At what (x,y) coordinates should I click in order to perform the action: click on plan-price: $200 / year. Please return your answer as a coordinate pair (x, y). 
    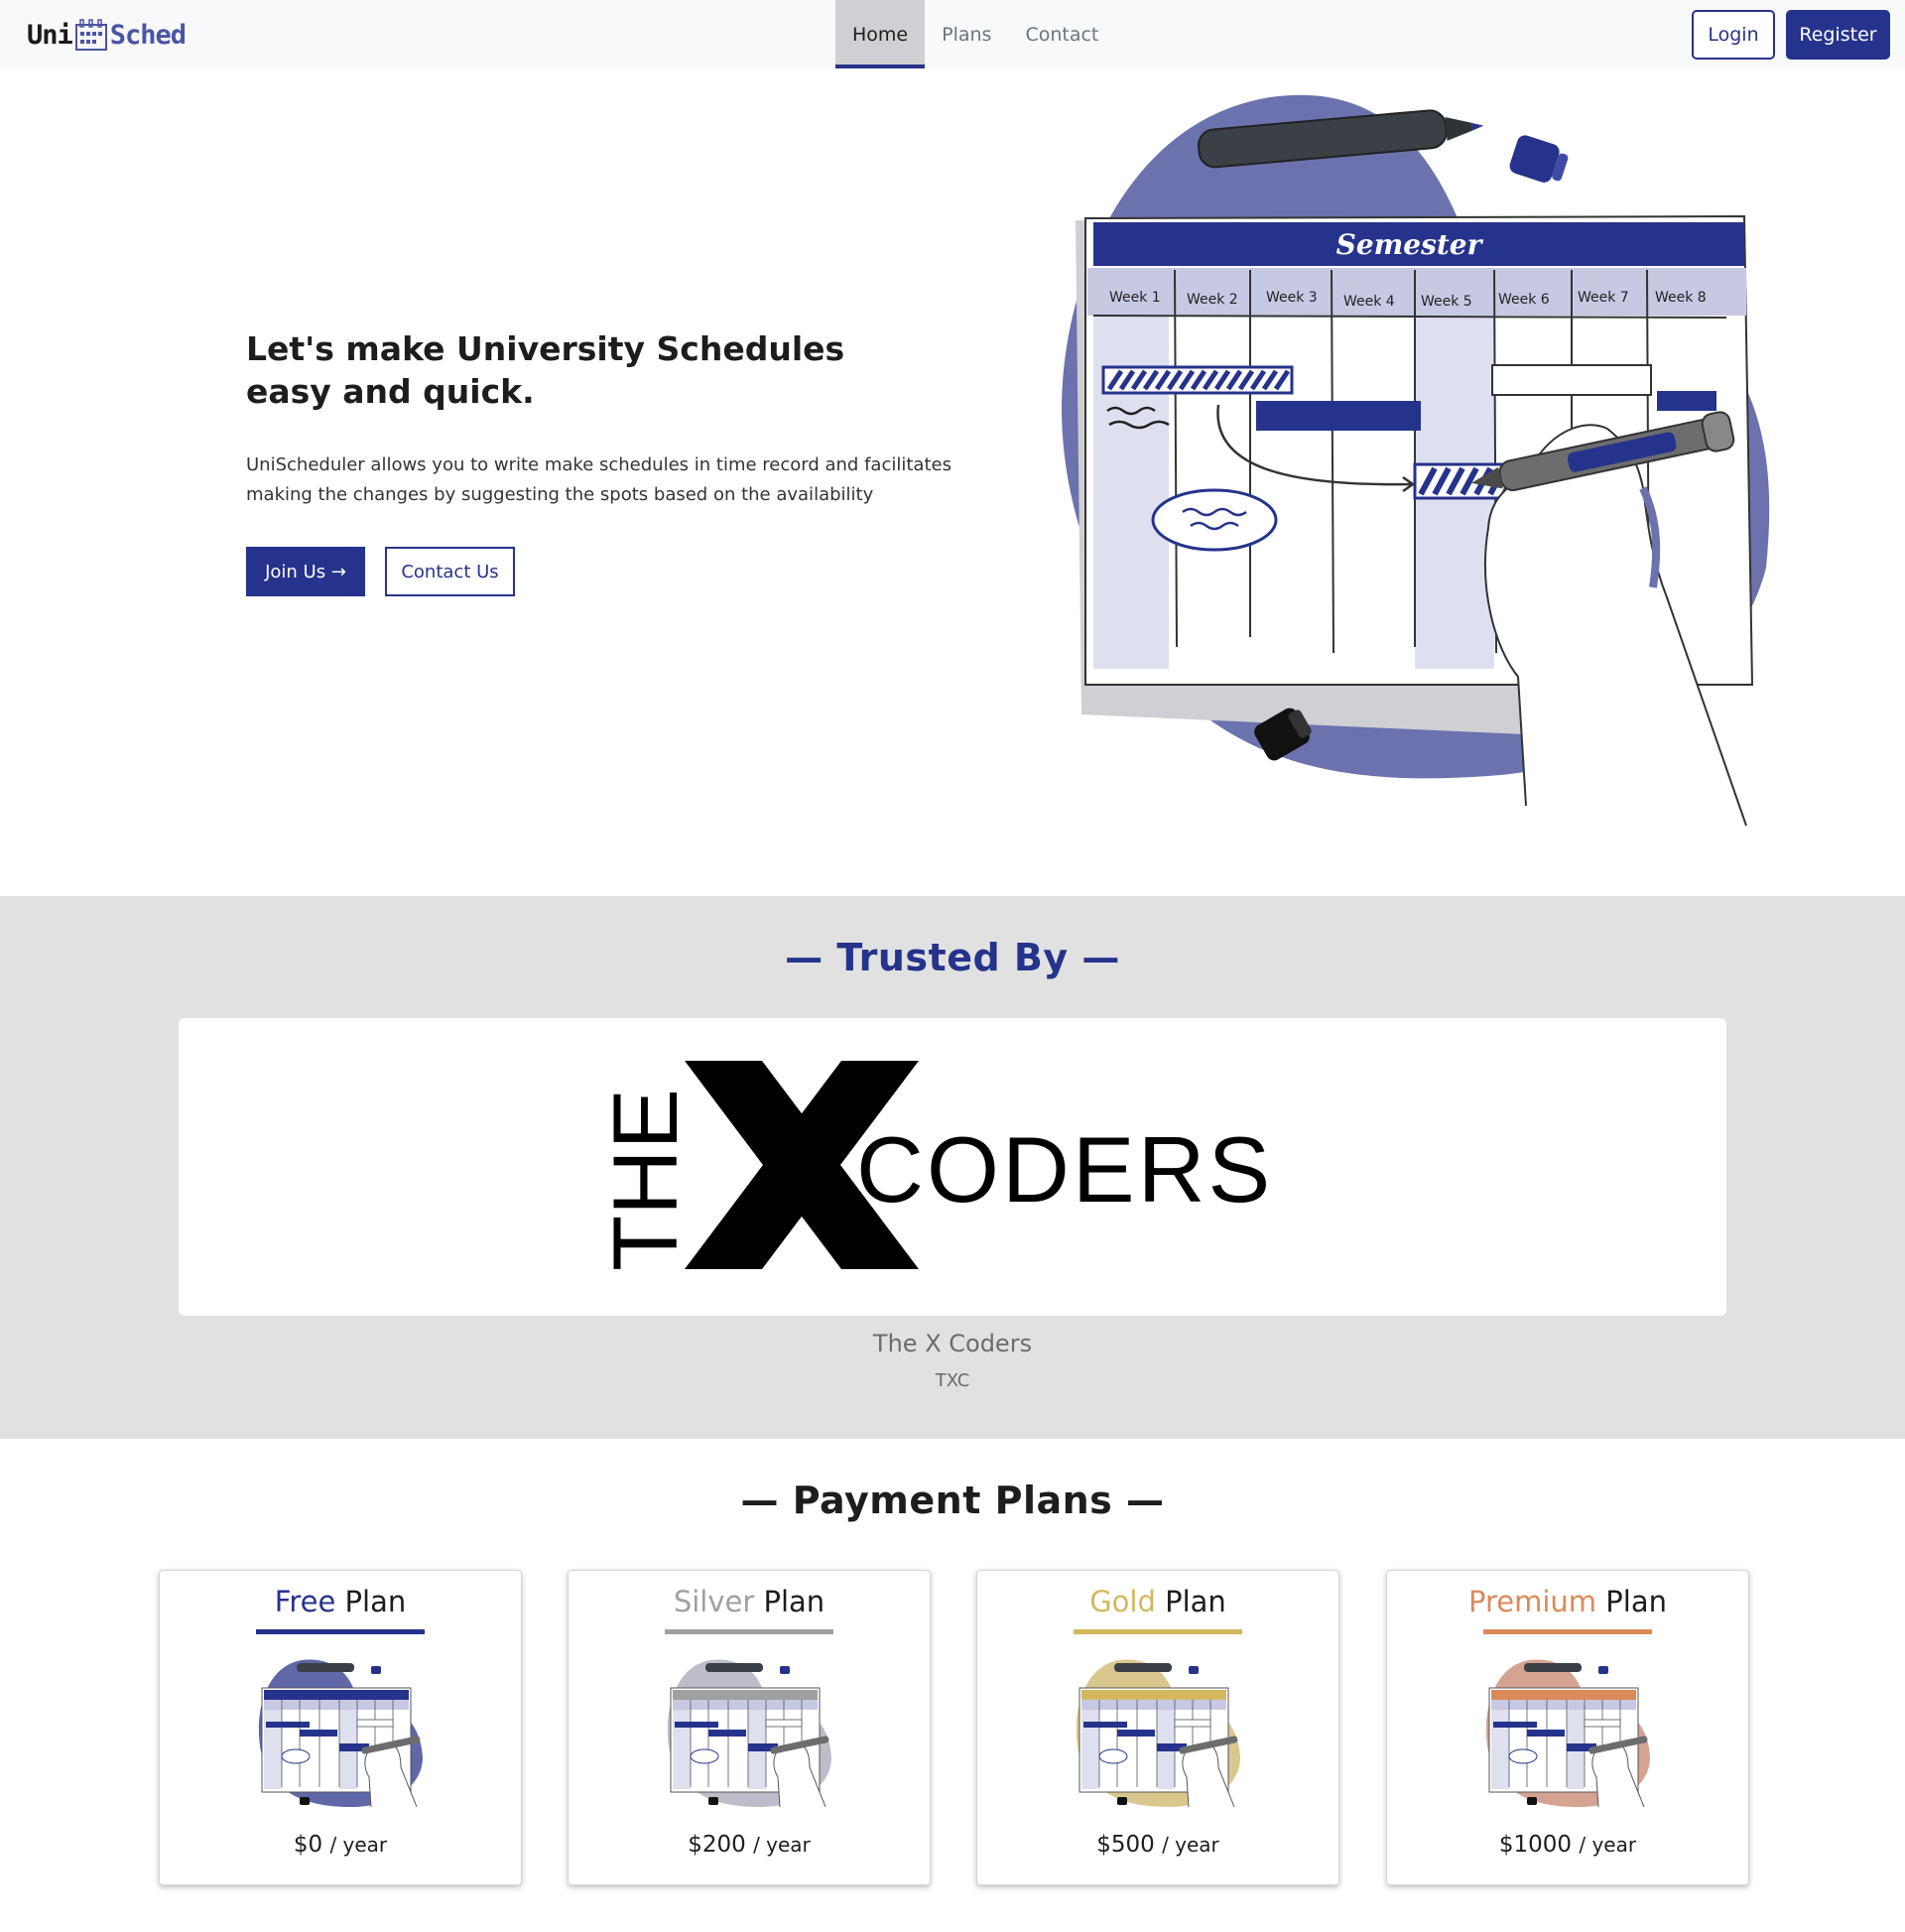
    Looking at the image, I should click on (749, 1845).